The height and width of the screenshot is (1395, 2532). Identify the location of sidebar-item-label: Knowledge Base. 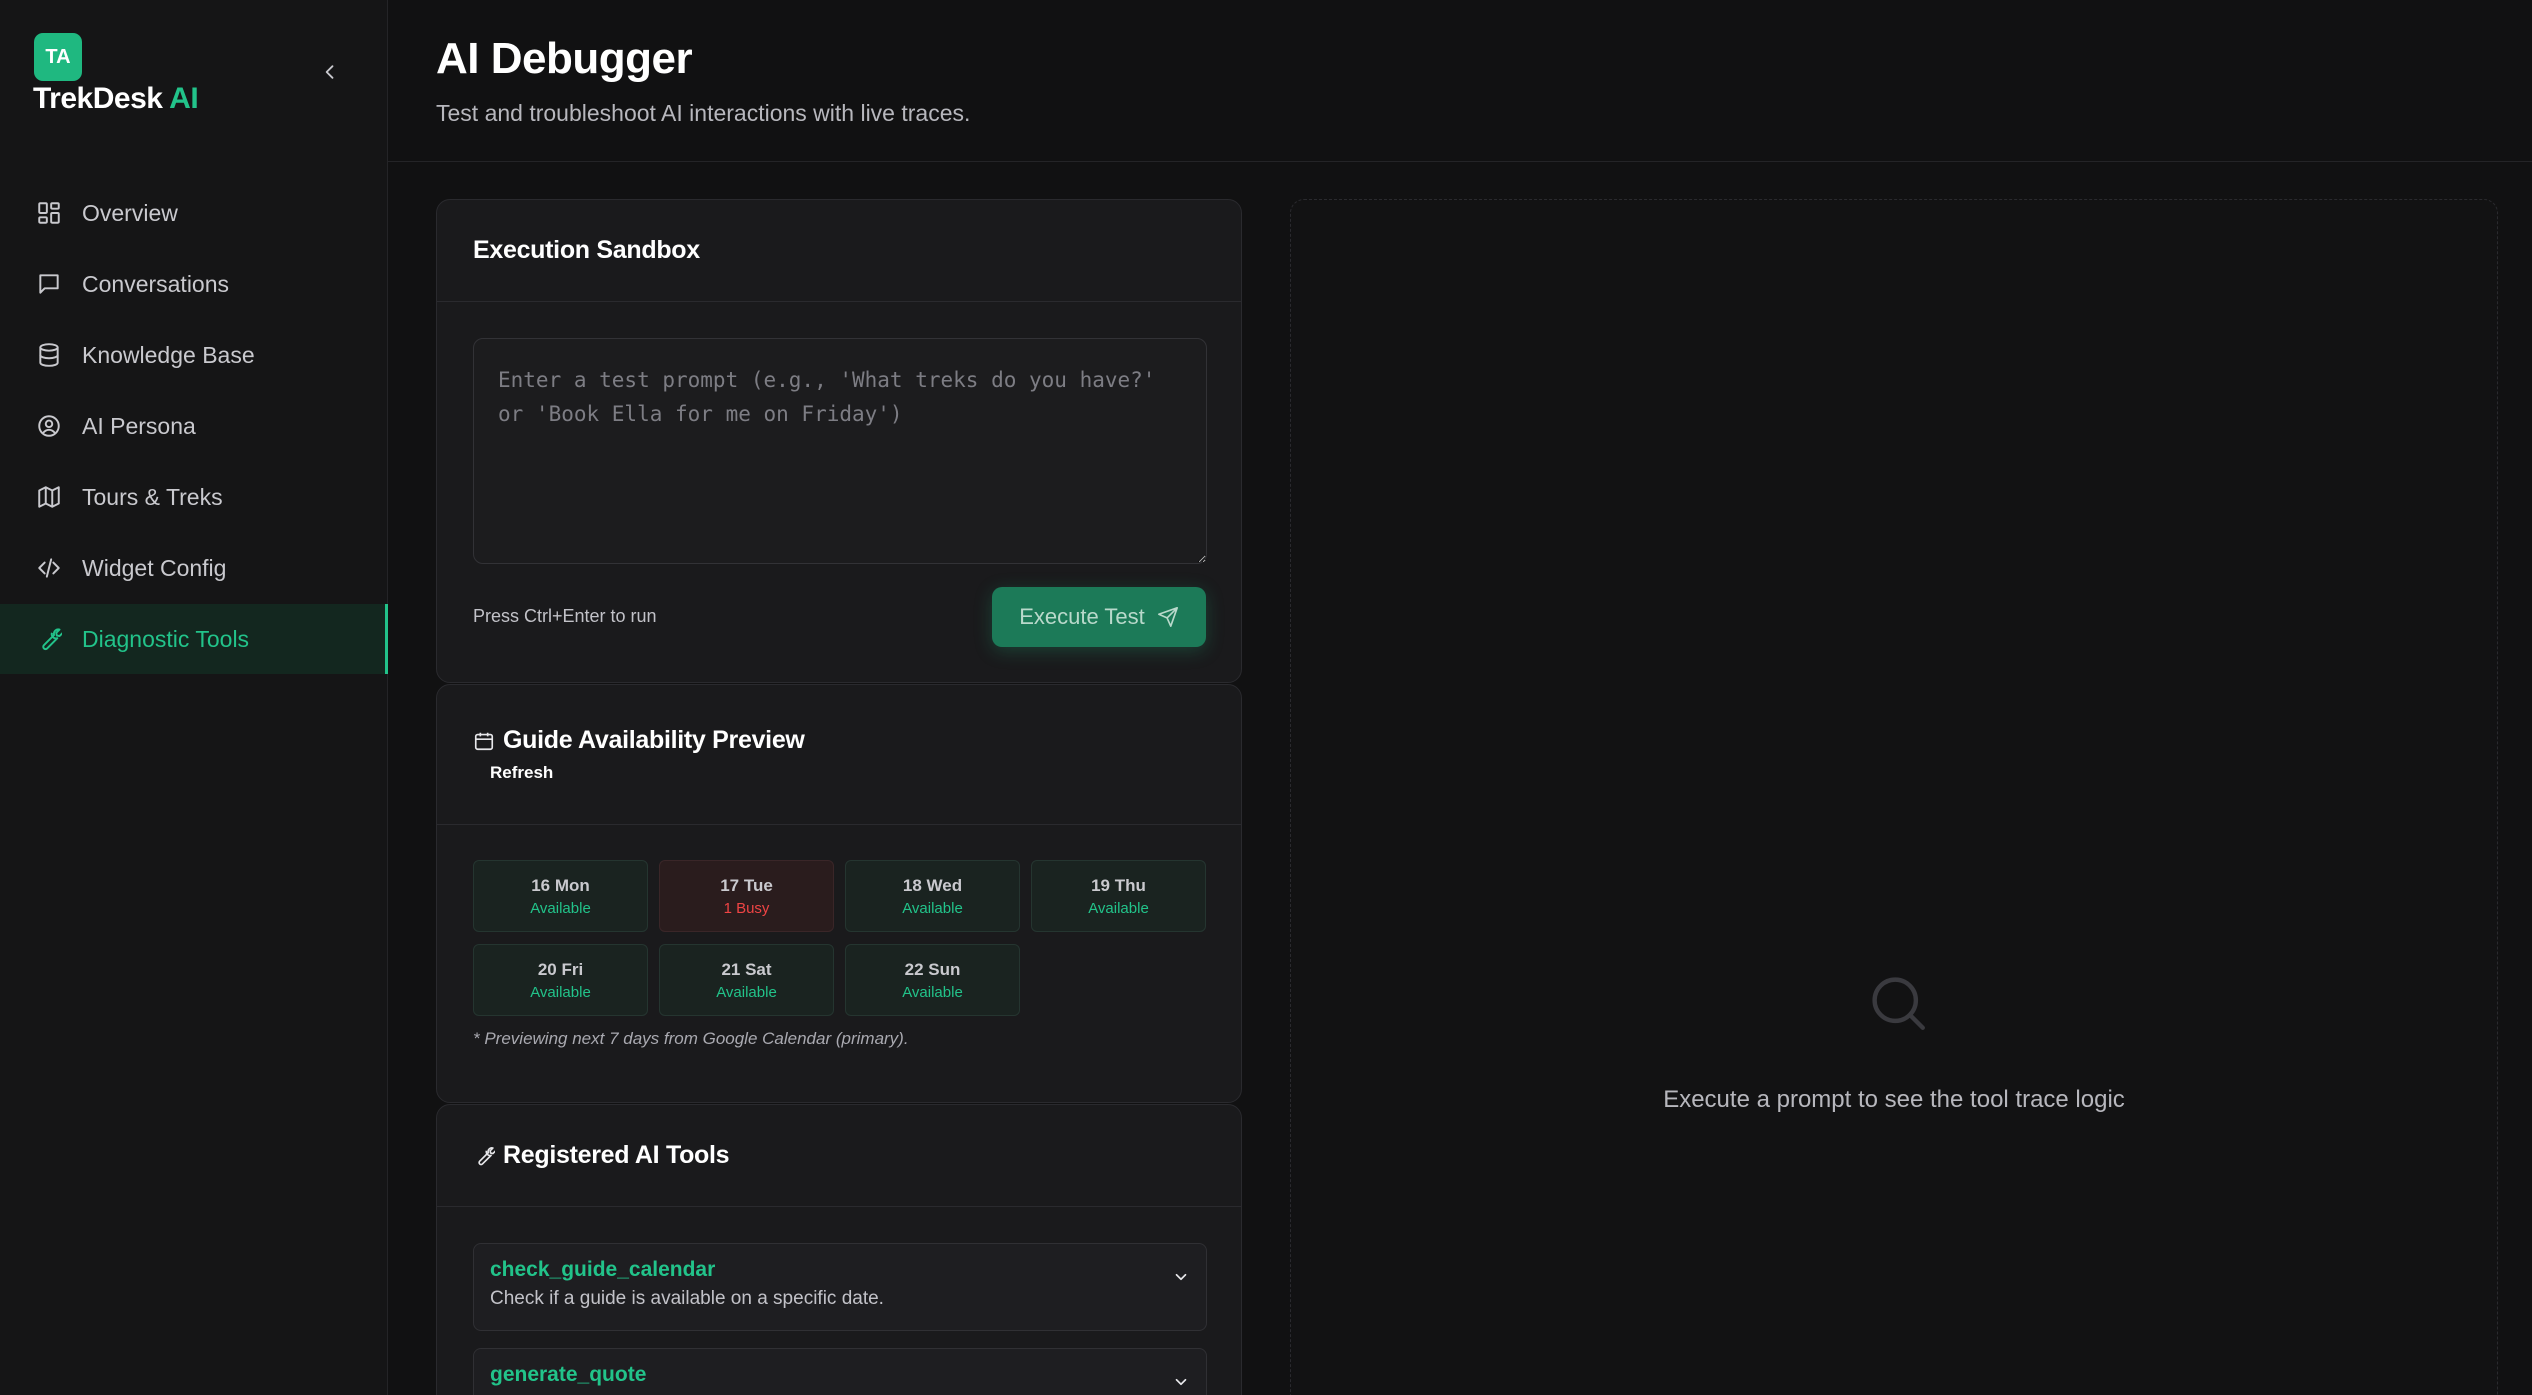
(168, 354).